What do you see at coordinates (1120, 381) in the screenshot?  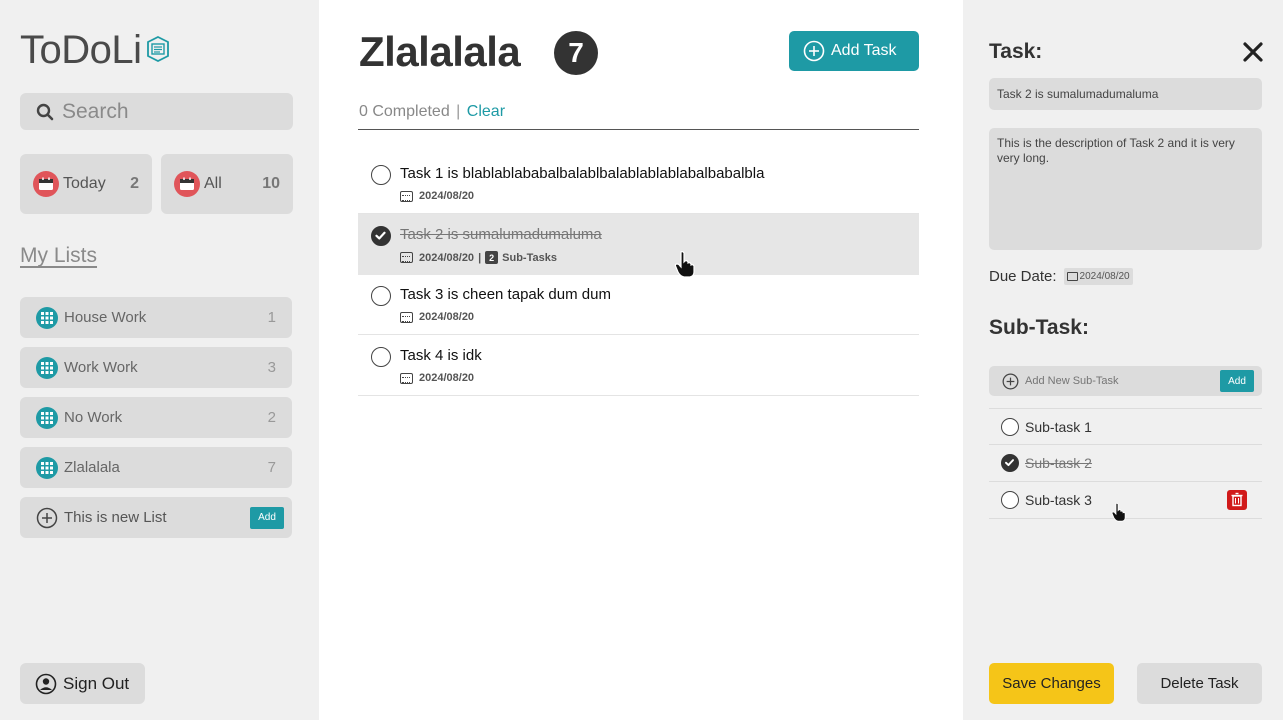 I see `add-subtask-input` at bounding box center [1120, 381].